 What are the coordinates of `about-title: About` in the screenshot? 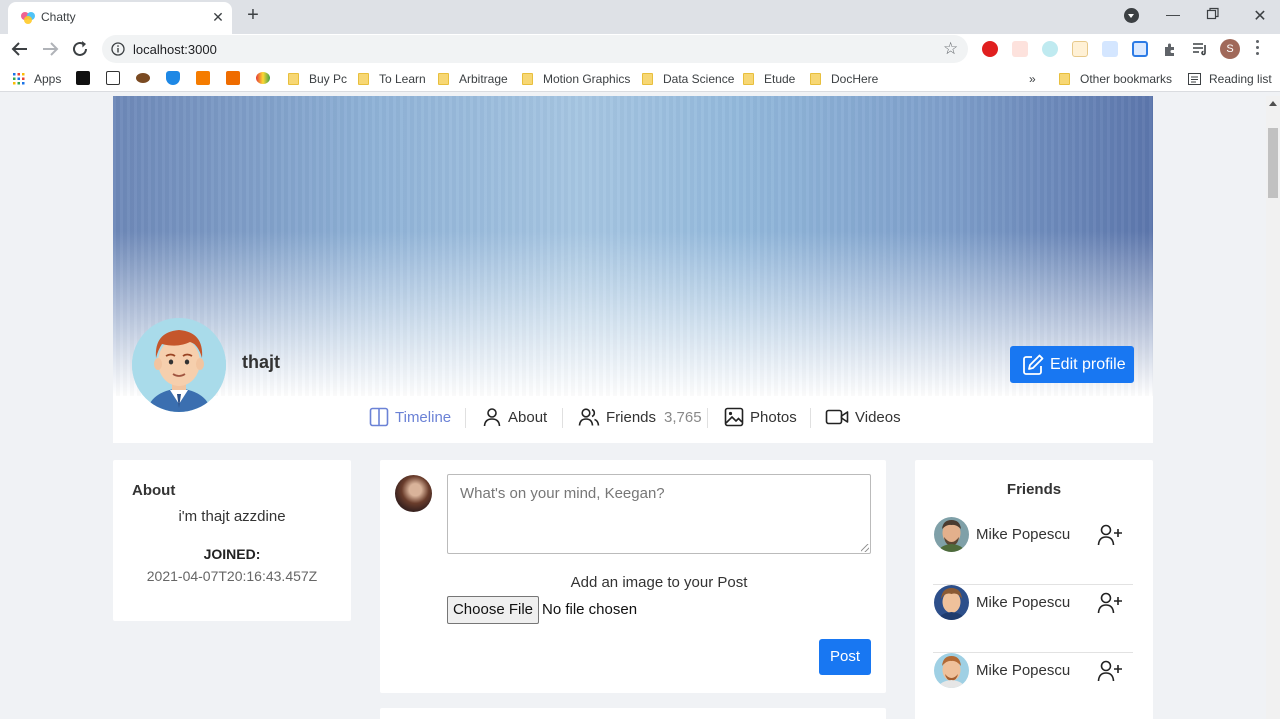 It's located at (154, 490).